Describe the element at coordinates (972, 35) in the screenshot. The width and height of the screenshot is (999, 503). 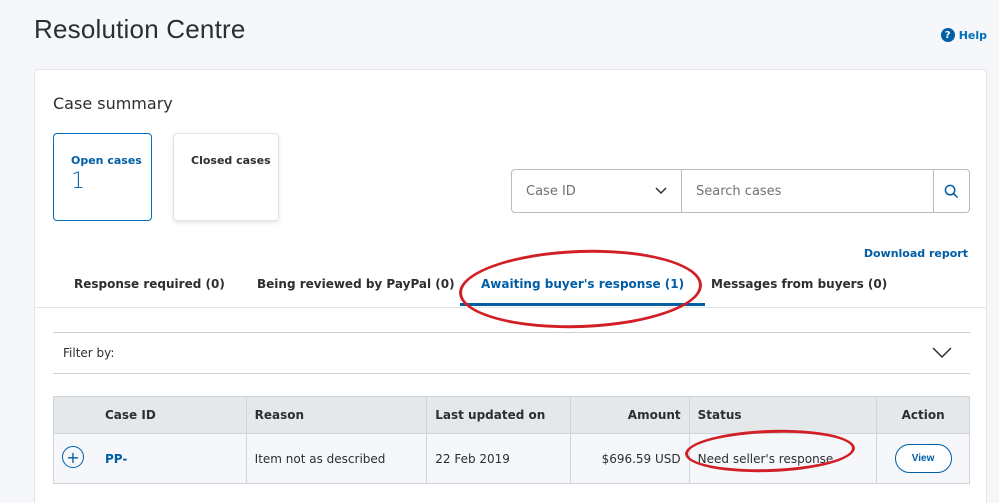
I see `help-label: Help` at that location.